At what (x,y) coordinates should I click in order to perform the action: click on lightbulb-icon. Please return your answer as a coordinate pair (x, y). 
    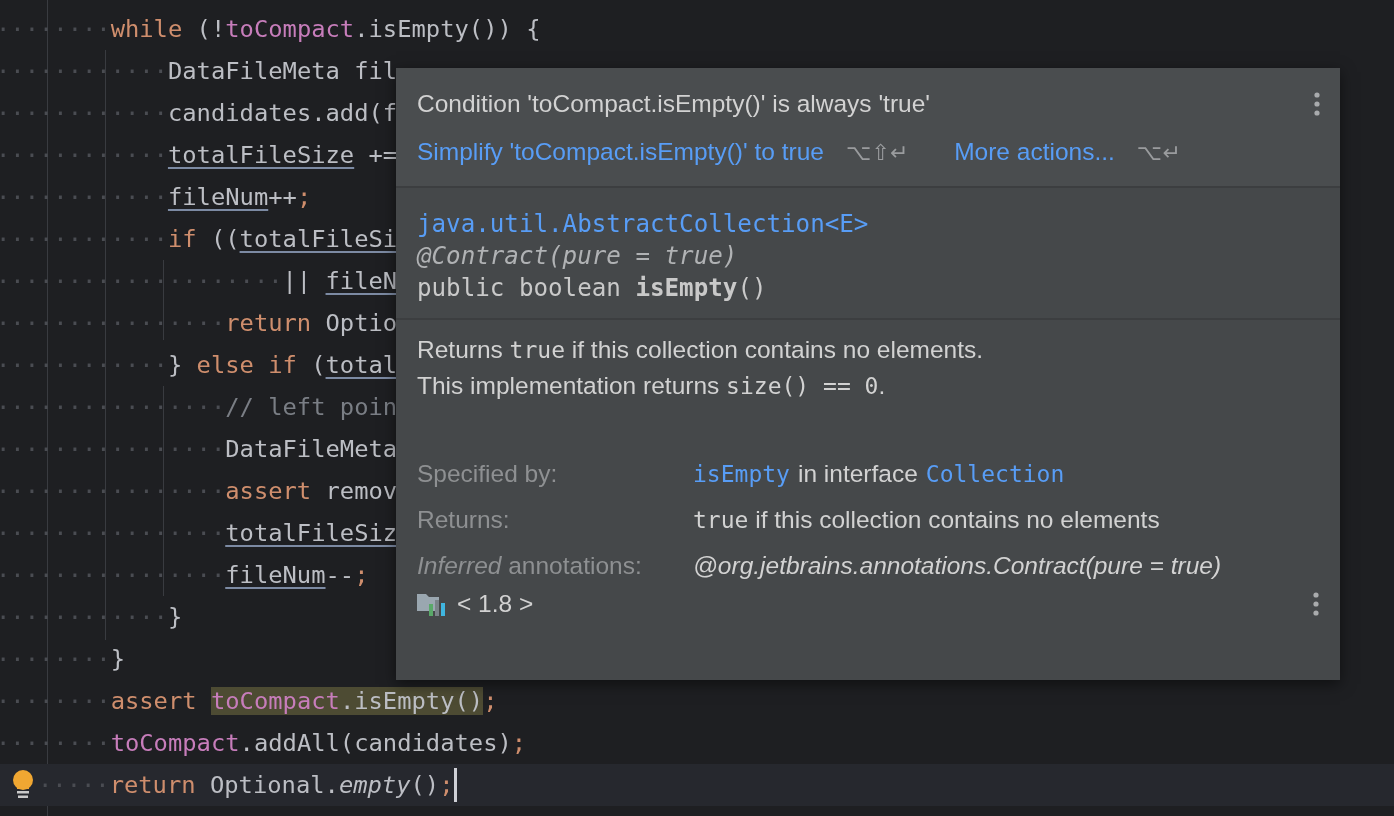
    Looking at the image, I should click on (23, 785).